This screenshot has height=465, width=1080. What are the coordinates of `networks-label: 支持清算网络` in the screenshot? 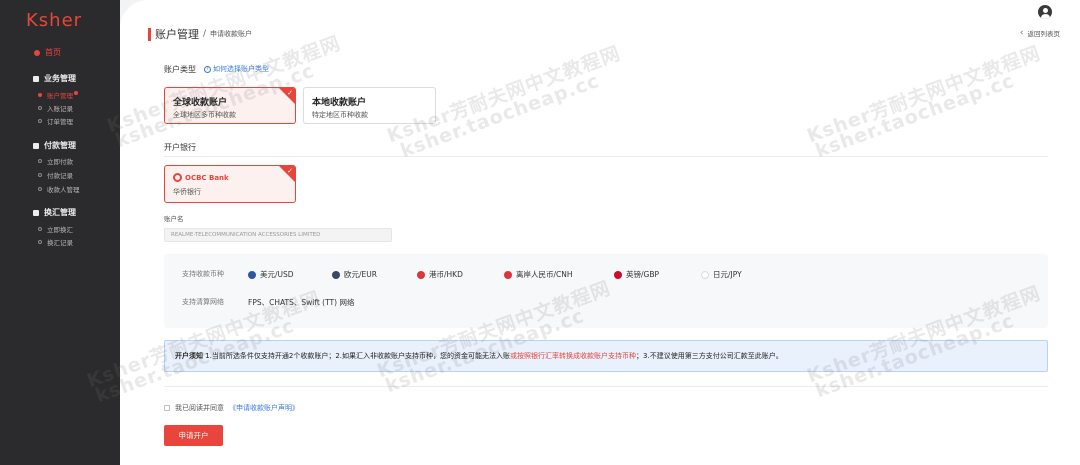 It's located at (203, 302).